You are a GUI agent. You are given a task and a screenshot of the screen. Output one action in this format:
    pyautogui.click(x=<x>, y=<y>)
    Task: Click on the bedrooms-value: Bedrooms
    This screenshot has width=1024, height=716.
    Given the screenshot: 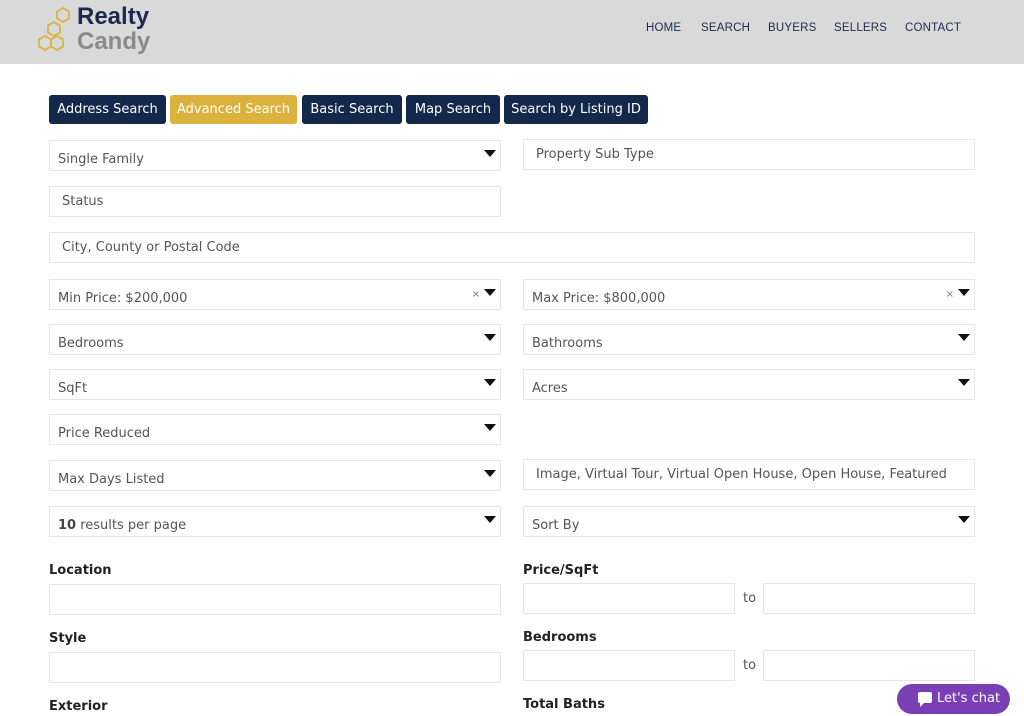 What is the action you would take?
    pyautogui.click(x=91, y=343)
    